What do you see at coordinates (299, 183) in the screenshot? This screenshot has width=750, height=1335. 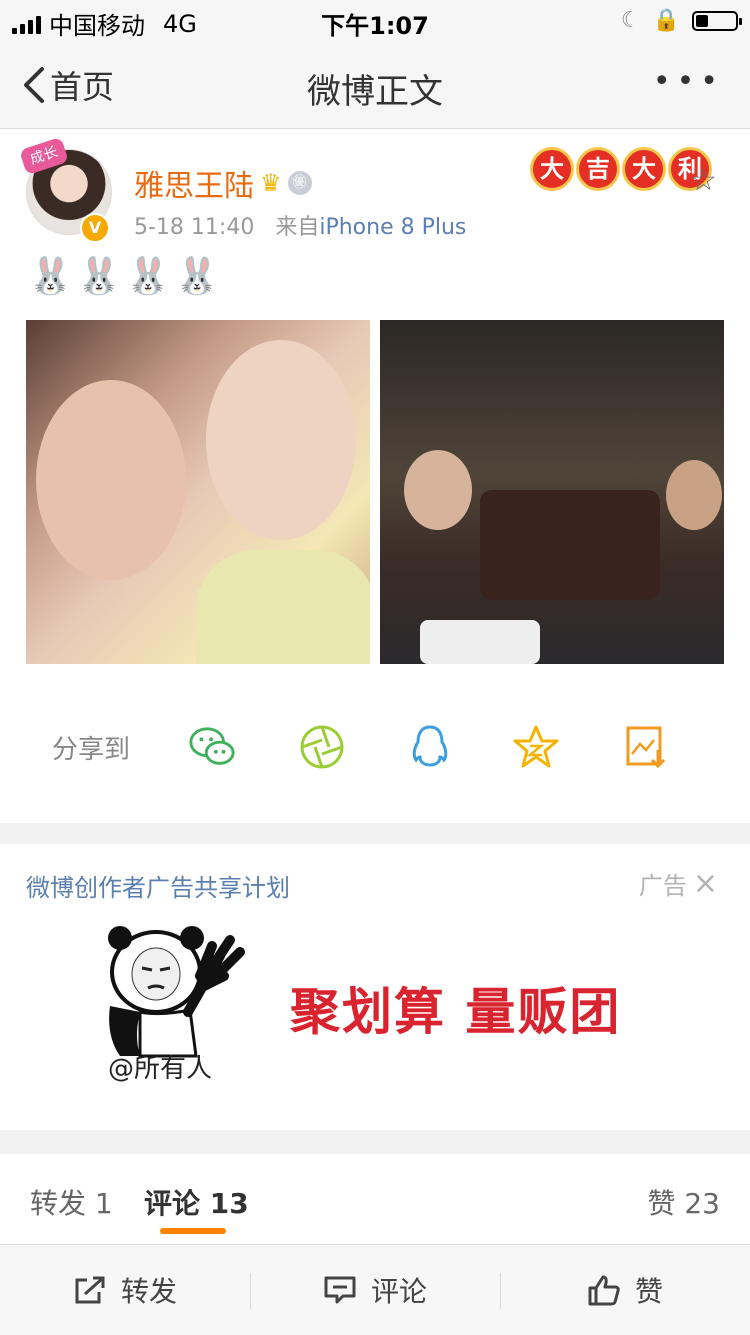 I see `medal-icon: ㊝` at bounding box center [299, 183].